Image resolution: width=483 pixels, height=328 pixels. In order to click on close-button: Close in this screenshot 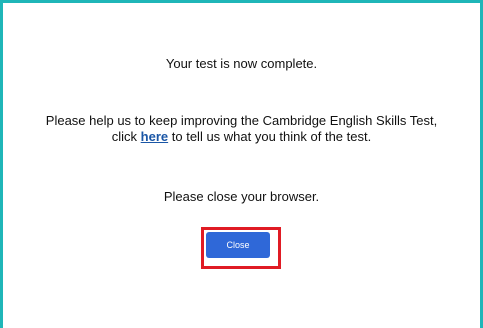, I will do `click(238, 245)`.